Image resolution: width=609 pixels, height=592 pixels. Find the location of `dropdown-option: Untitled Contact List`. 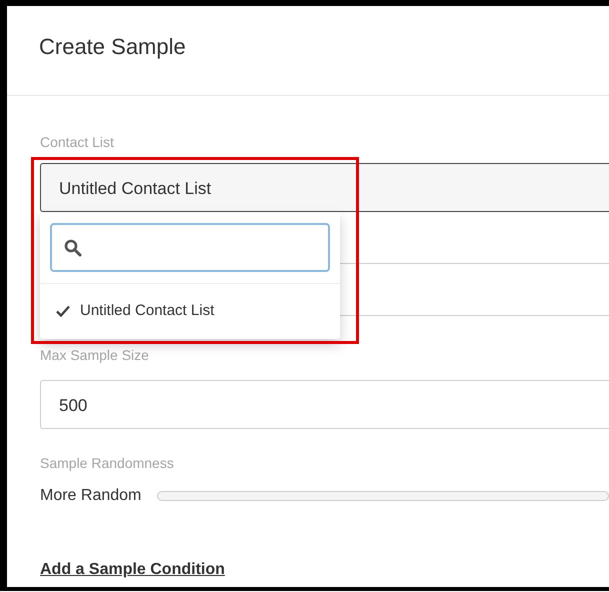

dropdown-option: Untitled Contact List is located at coordinates (190, 310).